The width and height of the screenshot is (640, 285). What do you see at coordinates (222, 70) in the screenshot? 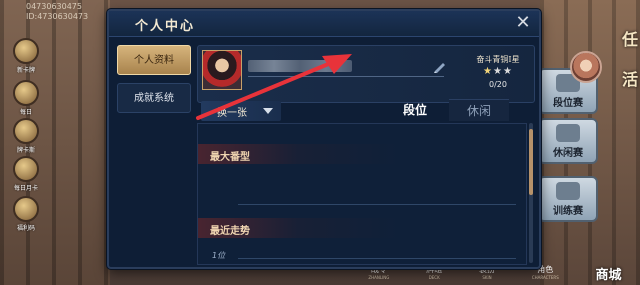
I see `avatar` at bounding box center [222, 70].